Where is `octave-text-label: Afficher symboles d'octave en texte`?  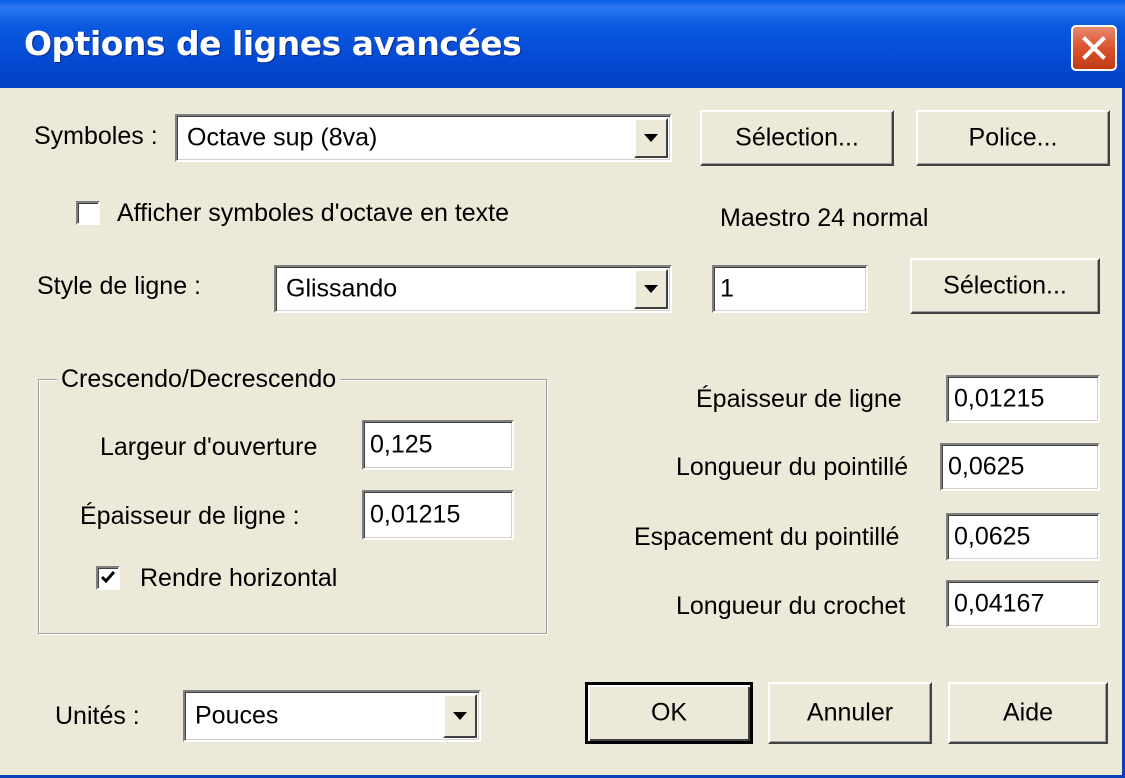 octave-text-label: Afficher symboles d'octave en texte is located at coordinates (313, 213).